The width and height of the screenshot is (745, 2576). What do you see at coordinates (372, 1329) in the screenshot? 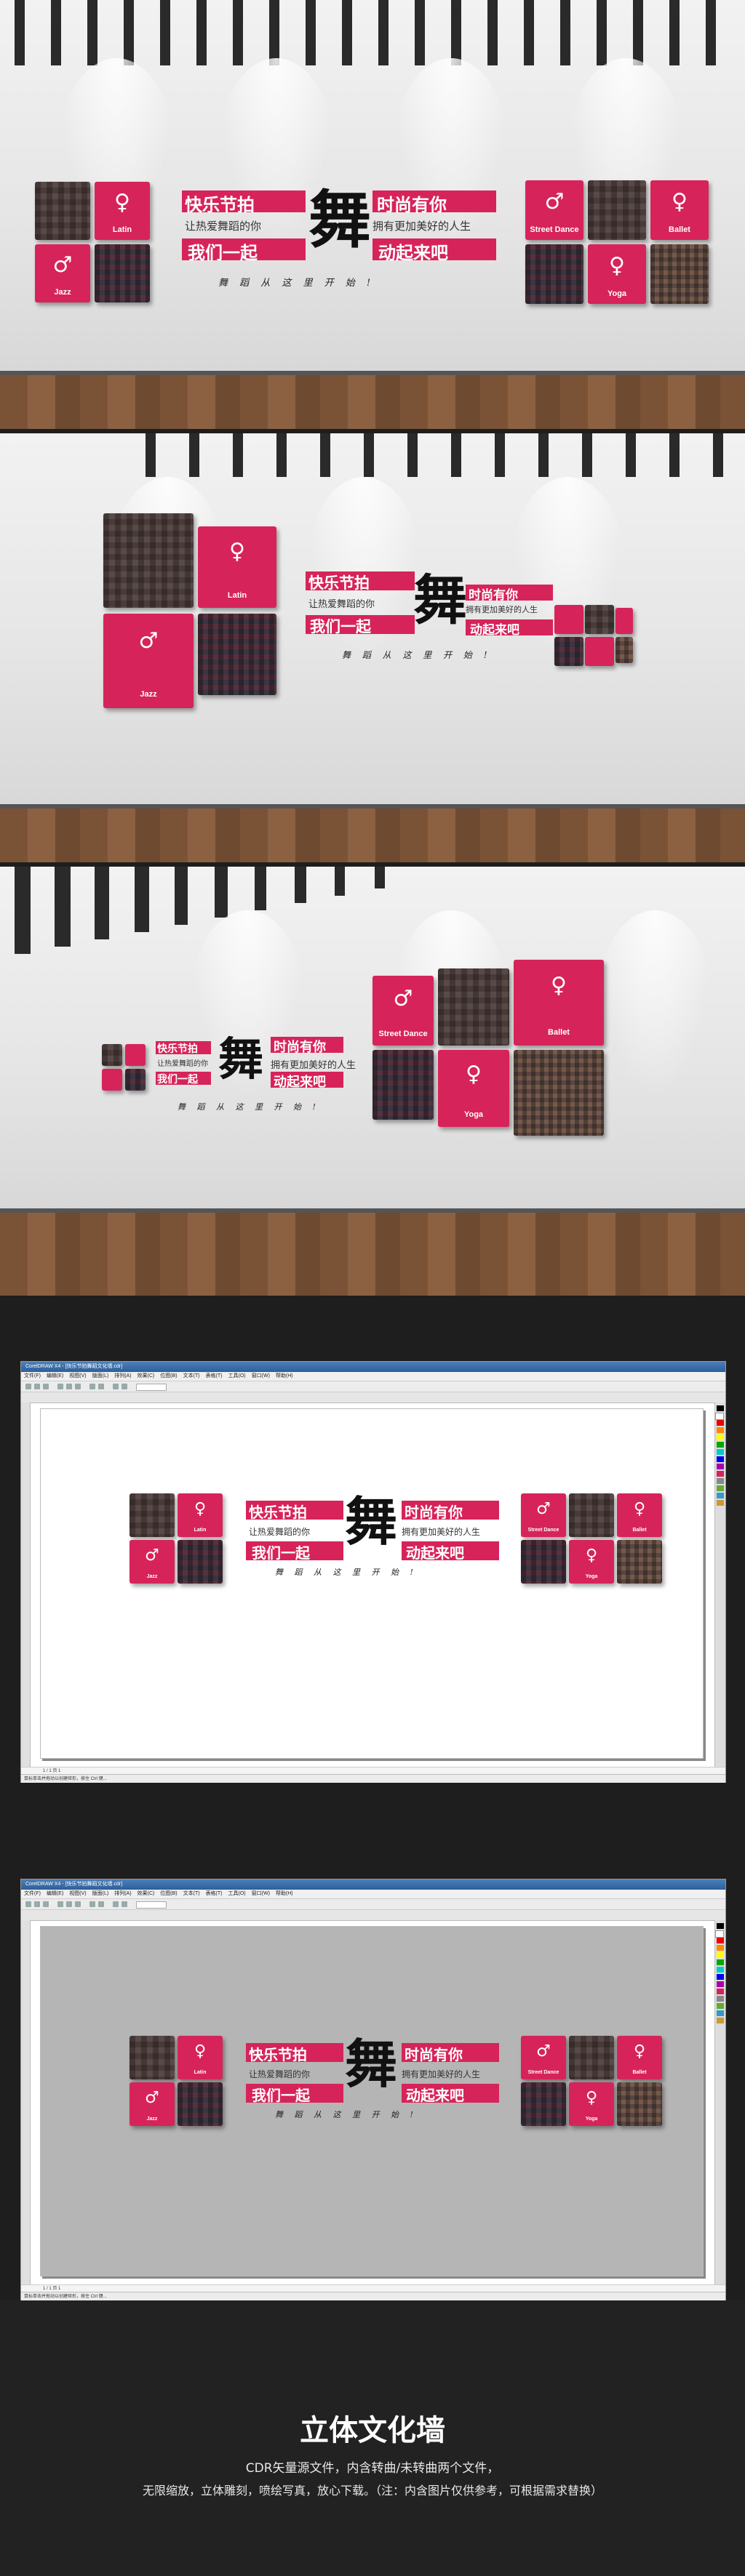
I see `dark-separator` at bounding box center [372, 1329].